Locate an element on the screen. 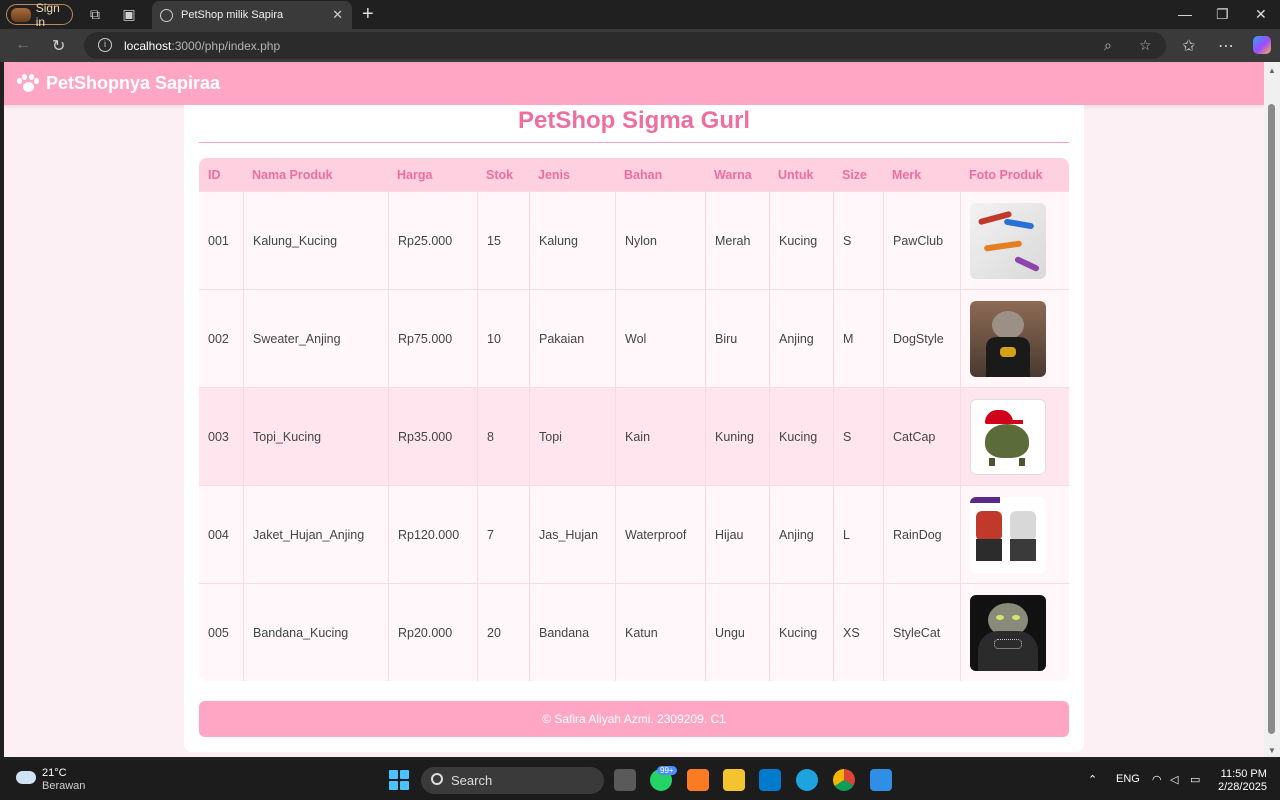 The image size is (1280, 800). cell-jenis: Jas_Hujan is located at coordinates (572, 534).